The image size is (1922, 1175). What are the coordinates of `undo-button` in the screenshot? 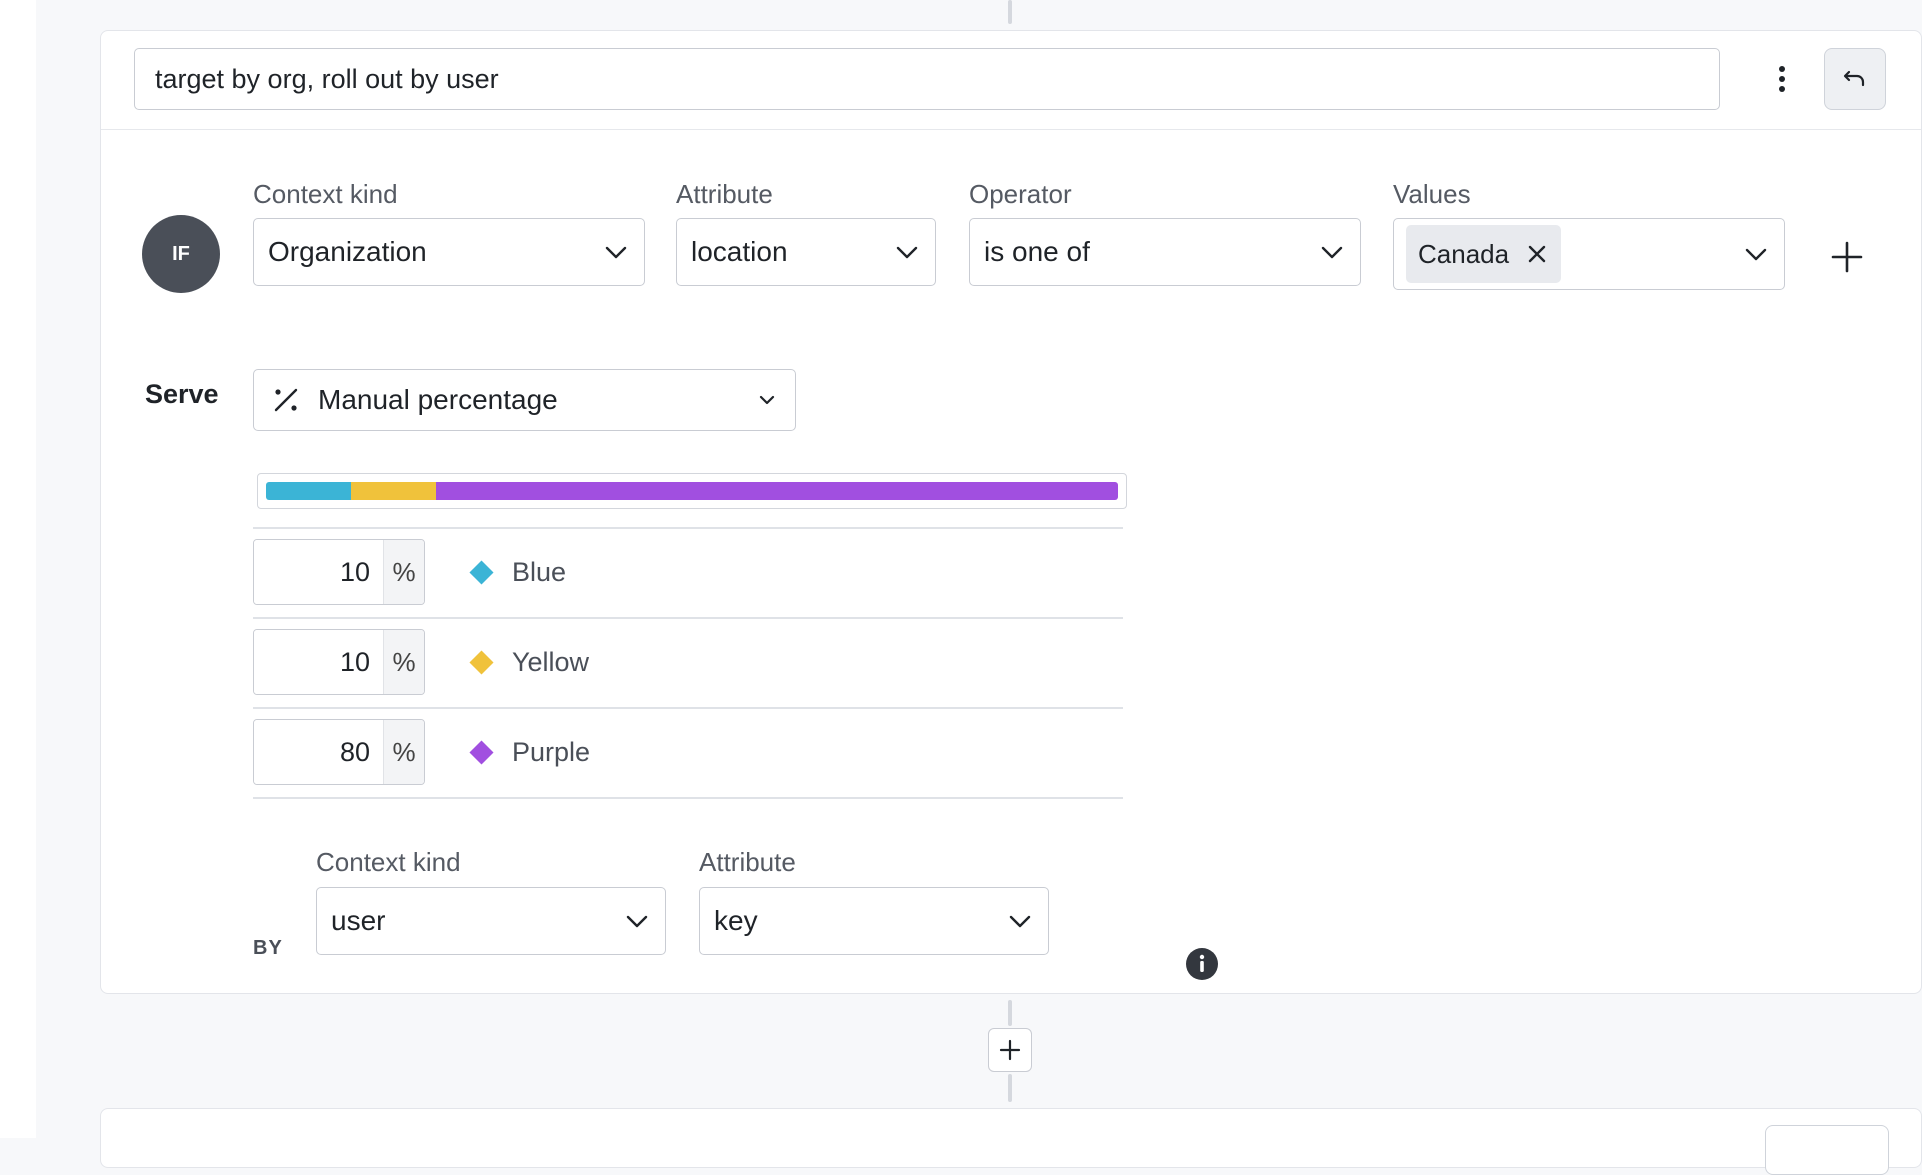 It's located at (1855, 79).